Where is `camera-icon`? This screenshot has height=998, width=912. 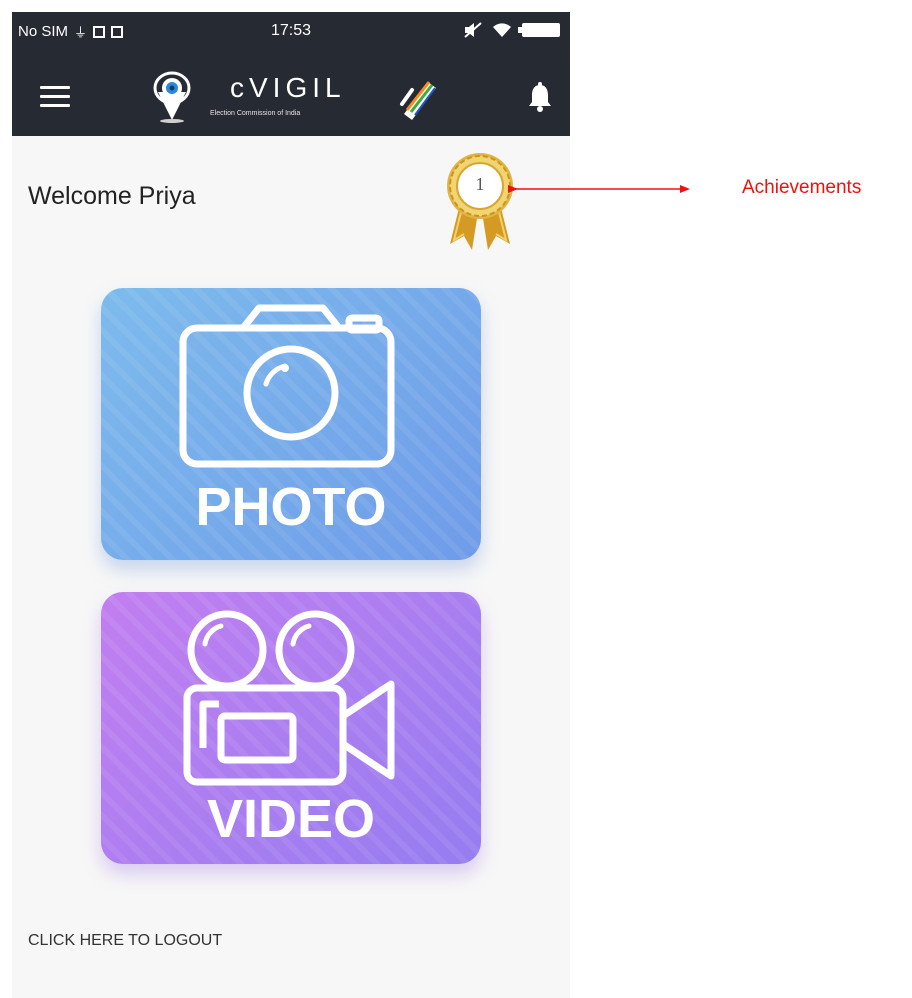
camera-icon is located at coordinates (287, 386).